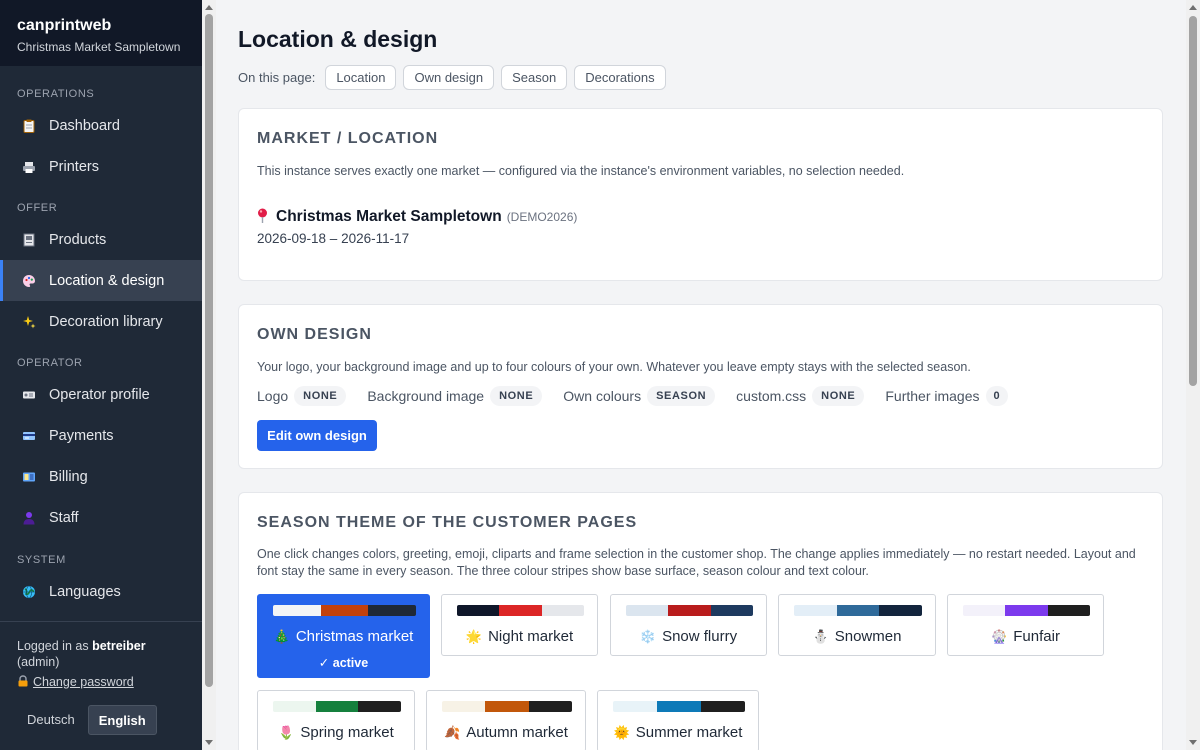 Image resolution: width=1200 pixels, height=750 pixels. I want to click on palette-icon, so click(29, 281).